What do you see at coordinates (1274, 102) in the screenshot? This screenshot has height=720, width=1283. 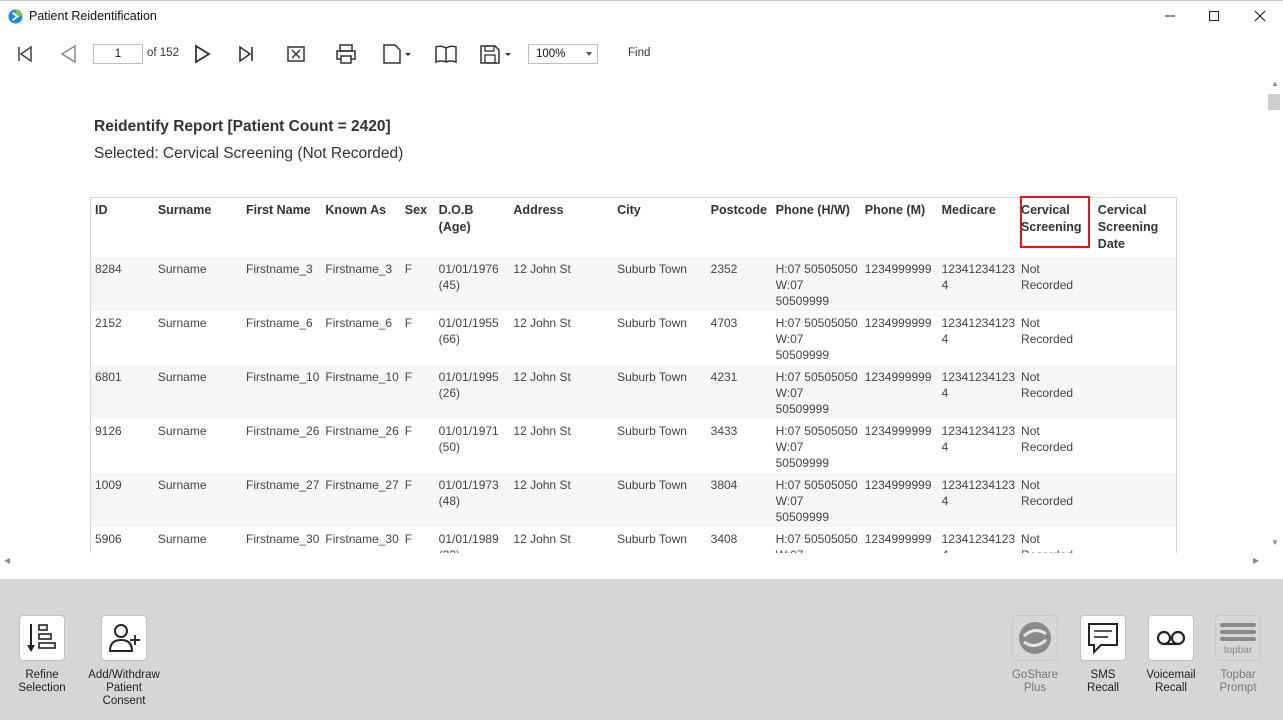 I see `vertical-scroll-thumb` at bounding box center [1274, 102].